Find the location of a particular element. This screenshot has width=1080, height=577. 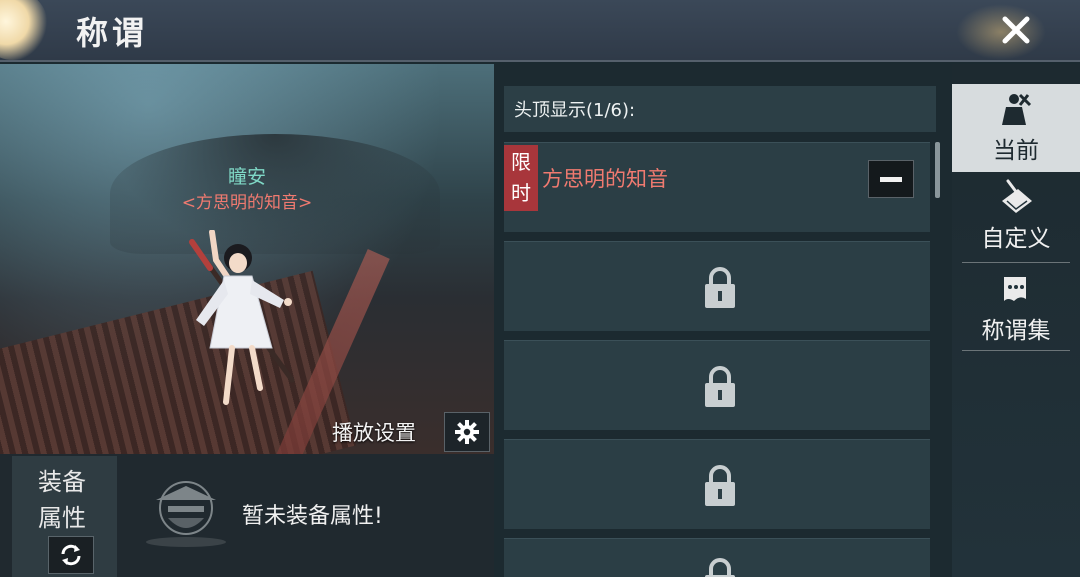

character-icon is located at coordinates (1017, 109).